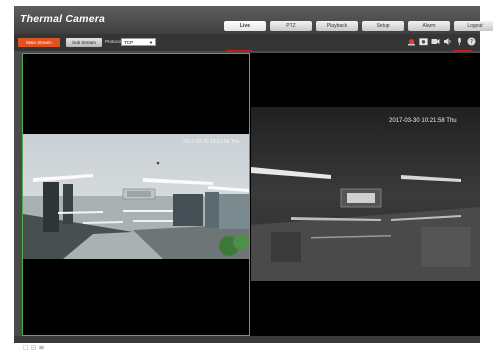 The width and height of the screenshot is (493, 355). What do you see at coordinates (441, 41) in the screenshot?
I see `toolbar-icons: ?` at bounding box center [441, 41].